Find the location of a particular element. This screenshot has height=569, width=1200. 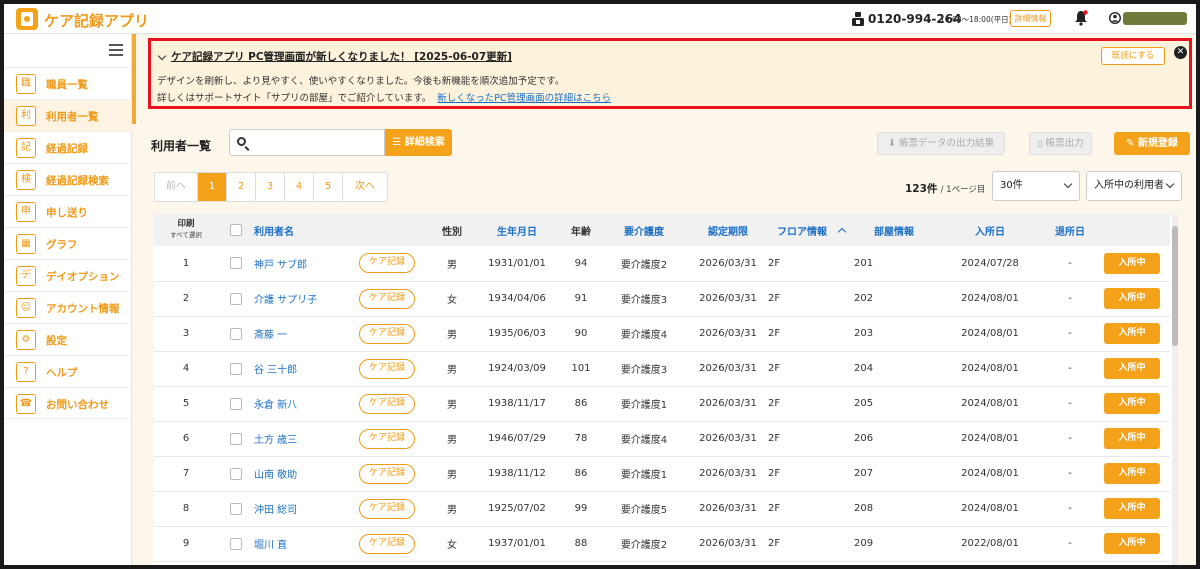

room-cell: 205 is located at coordinates (864, 403).